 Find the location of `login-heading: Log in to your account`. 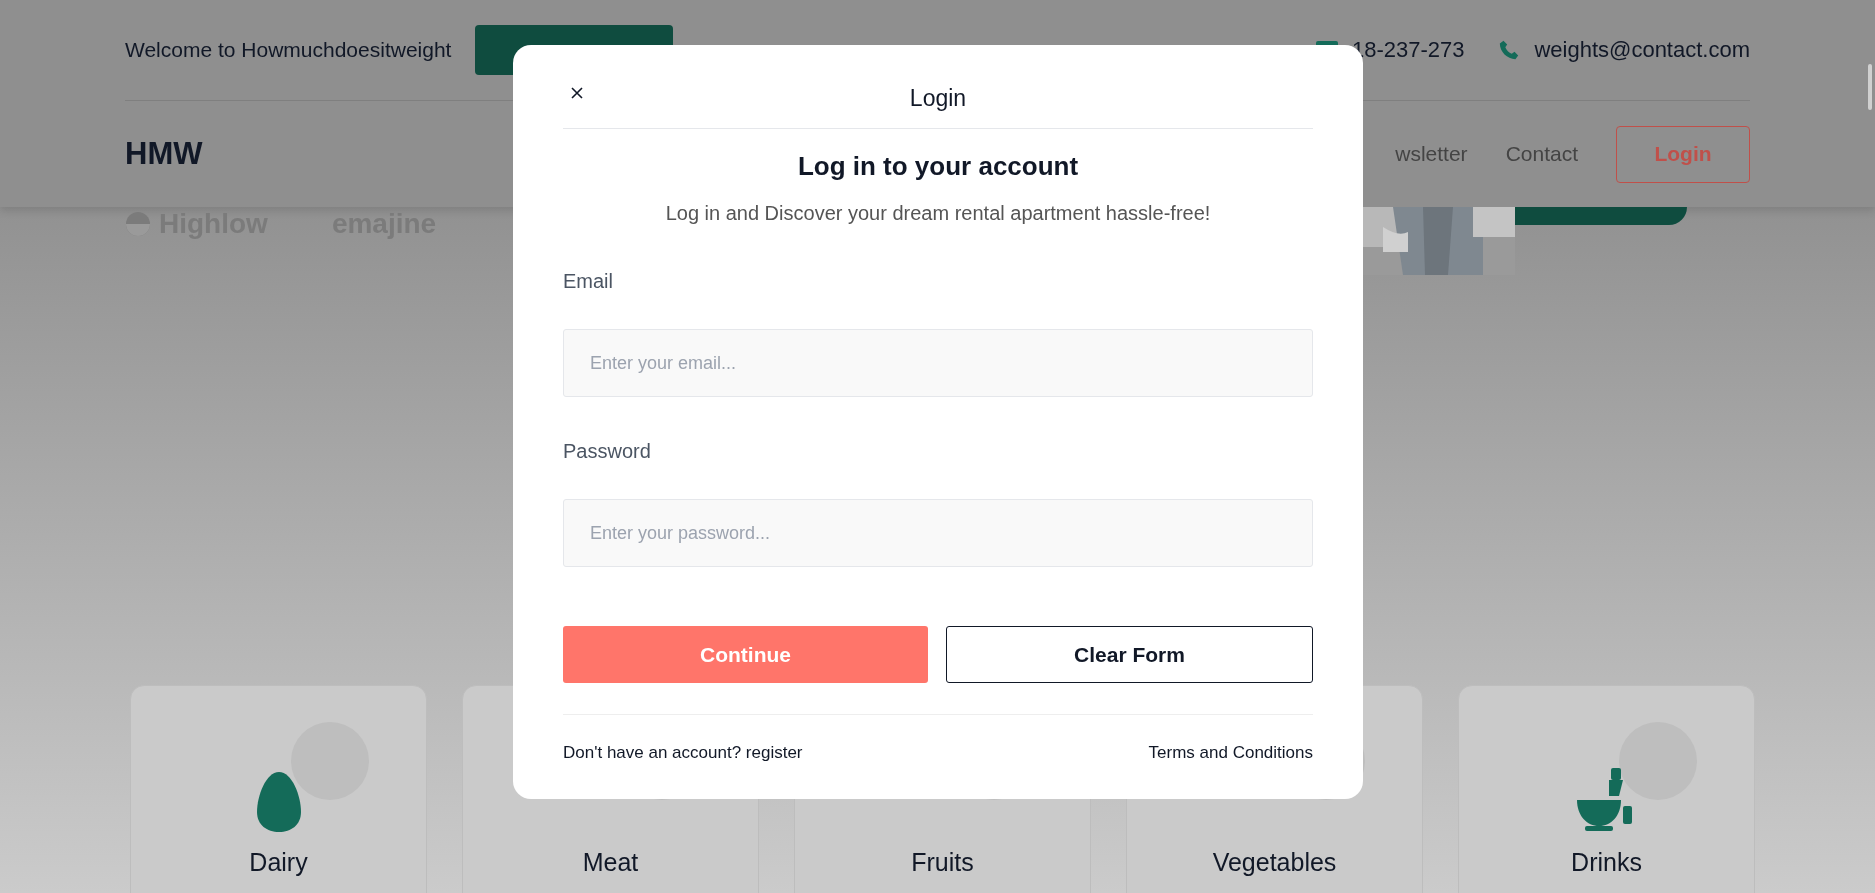

login-heading: Log in to your account is located at coordinates (938, 166).